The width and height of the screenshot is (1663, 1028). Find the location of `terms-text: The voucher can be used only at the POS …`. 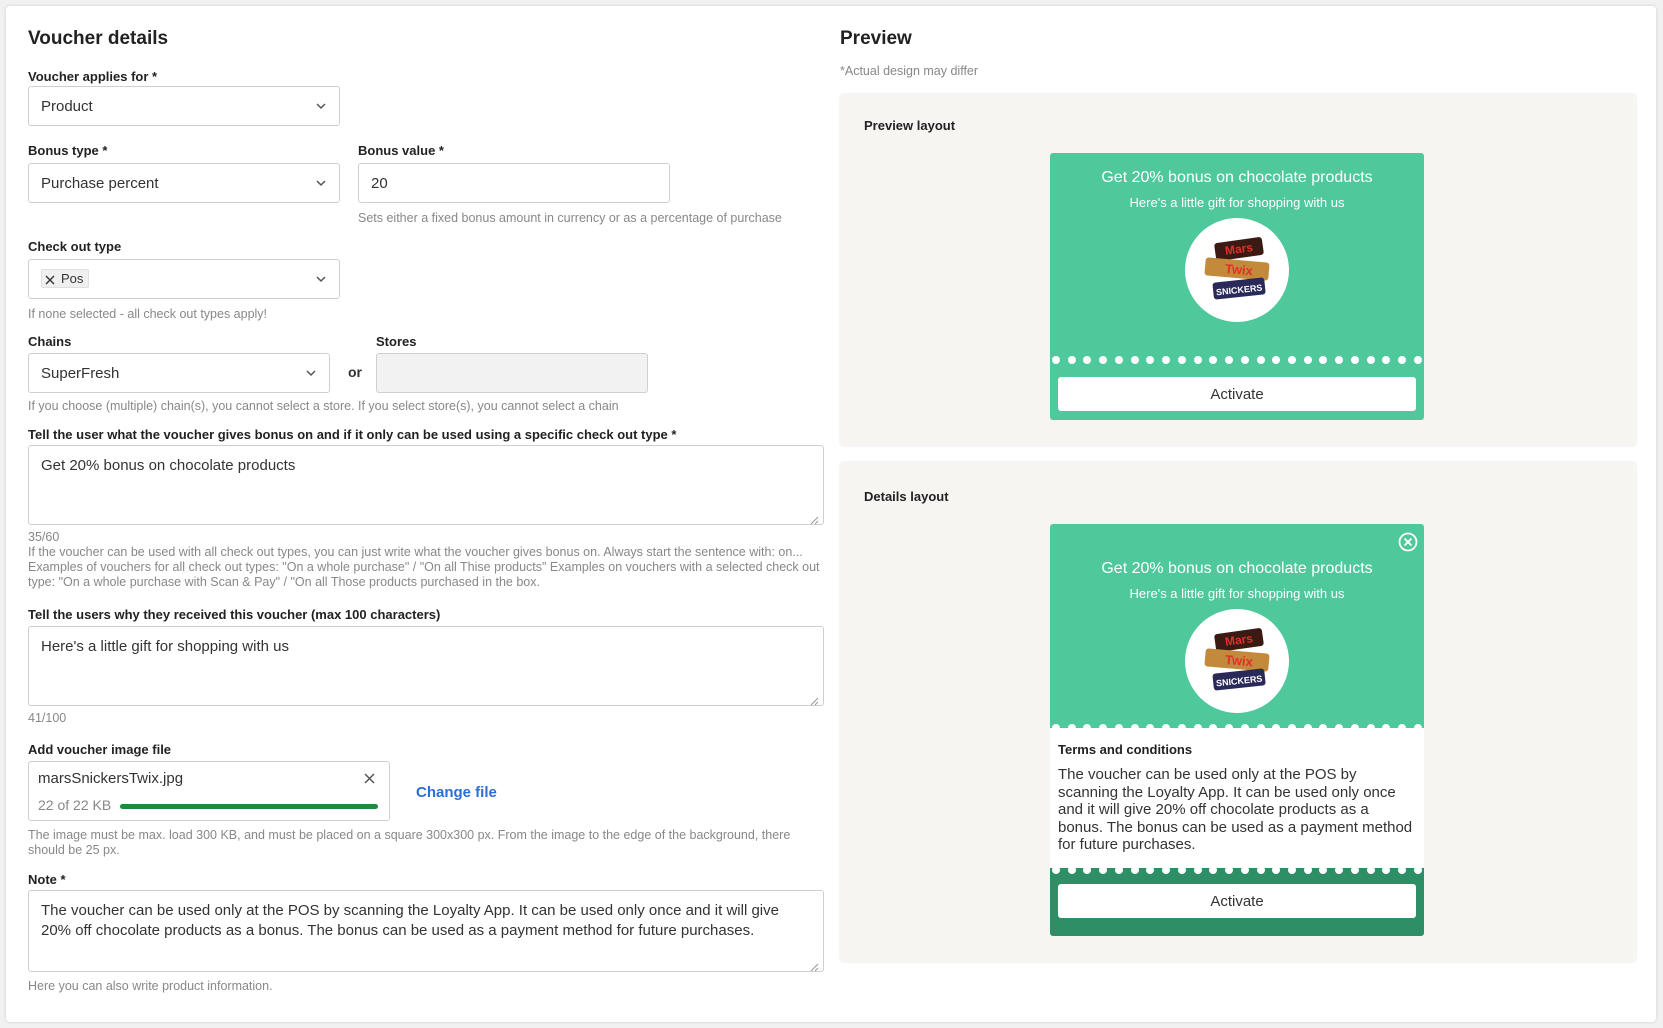

terms-text: The voucher can be used only at the POS … is located at coordinates (1235, 809).